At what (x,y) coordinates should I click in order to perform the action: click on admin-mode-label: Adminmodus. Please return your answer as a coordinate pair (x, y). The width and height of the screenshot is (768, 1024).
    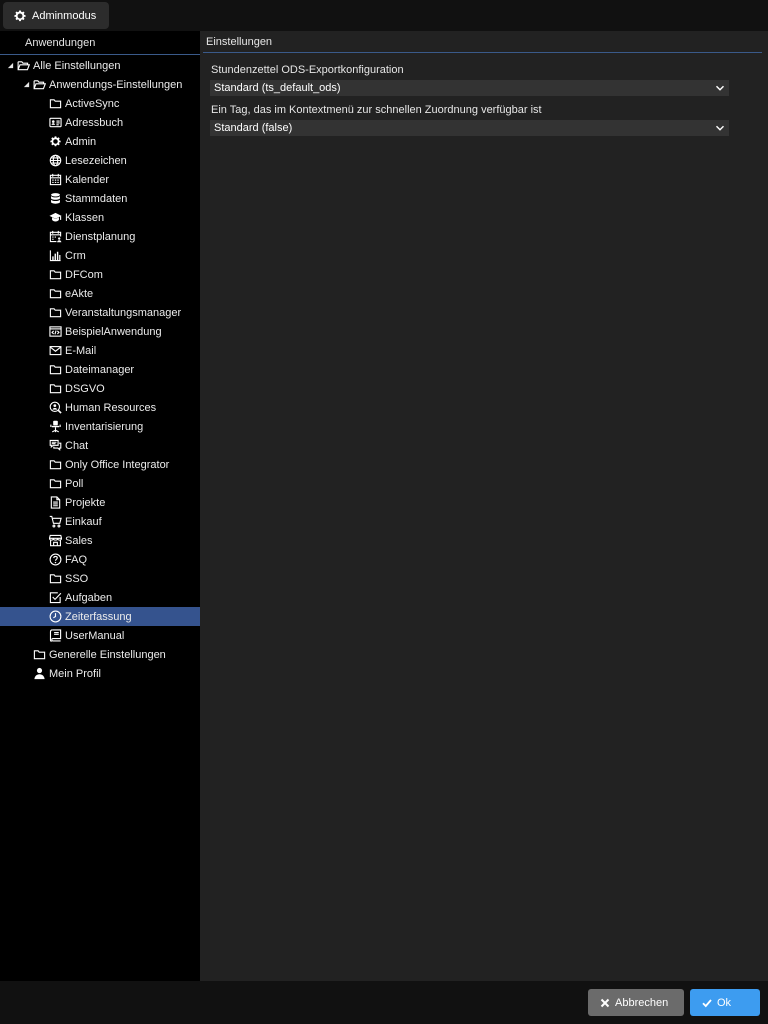
    Looking at the image, I should click on (64, 15).